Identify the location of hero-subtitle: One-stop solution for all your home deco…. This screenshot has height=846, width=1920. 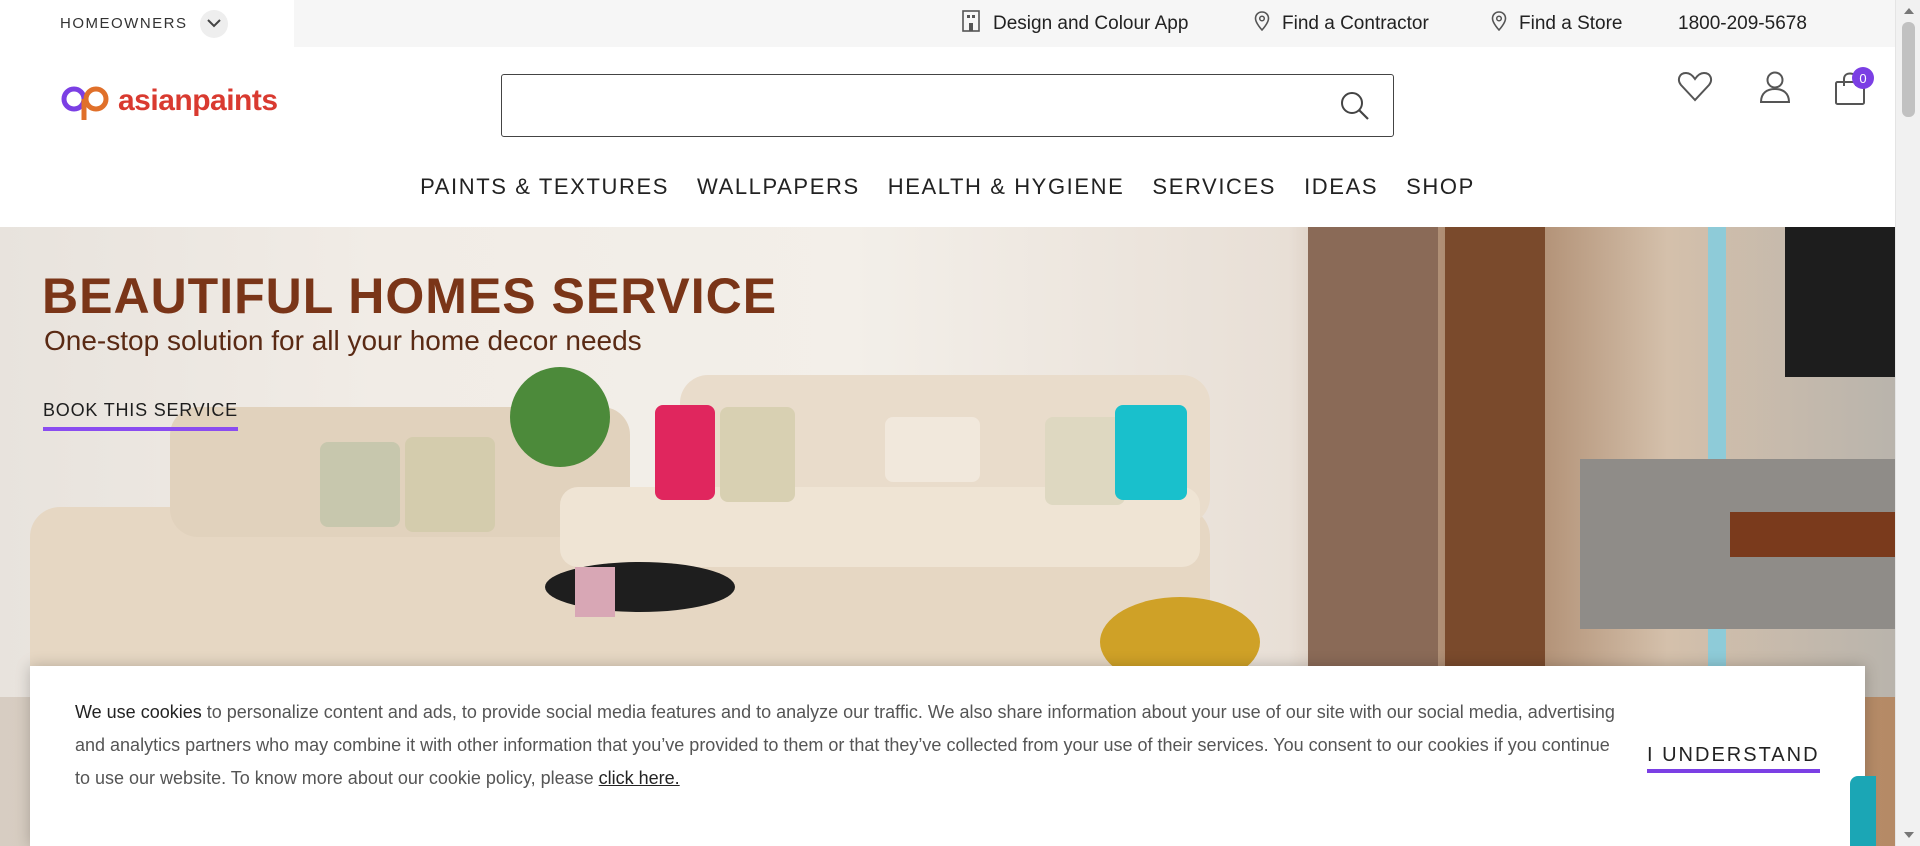
(343, 340).